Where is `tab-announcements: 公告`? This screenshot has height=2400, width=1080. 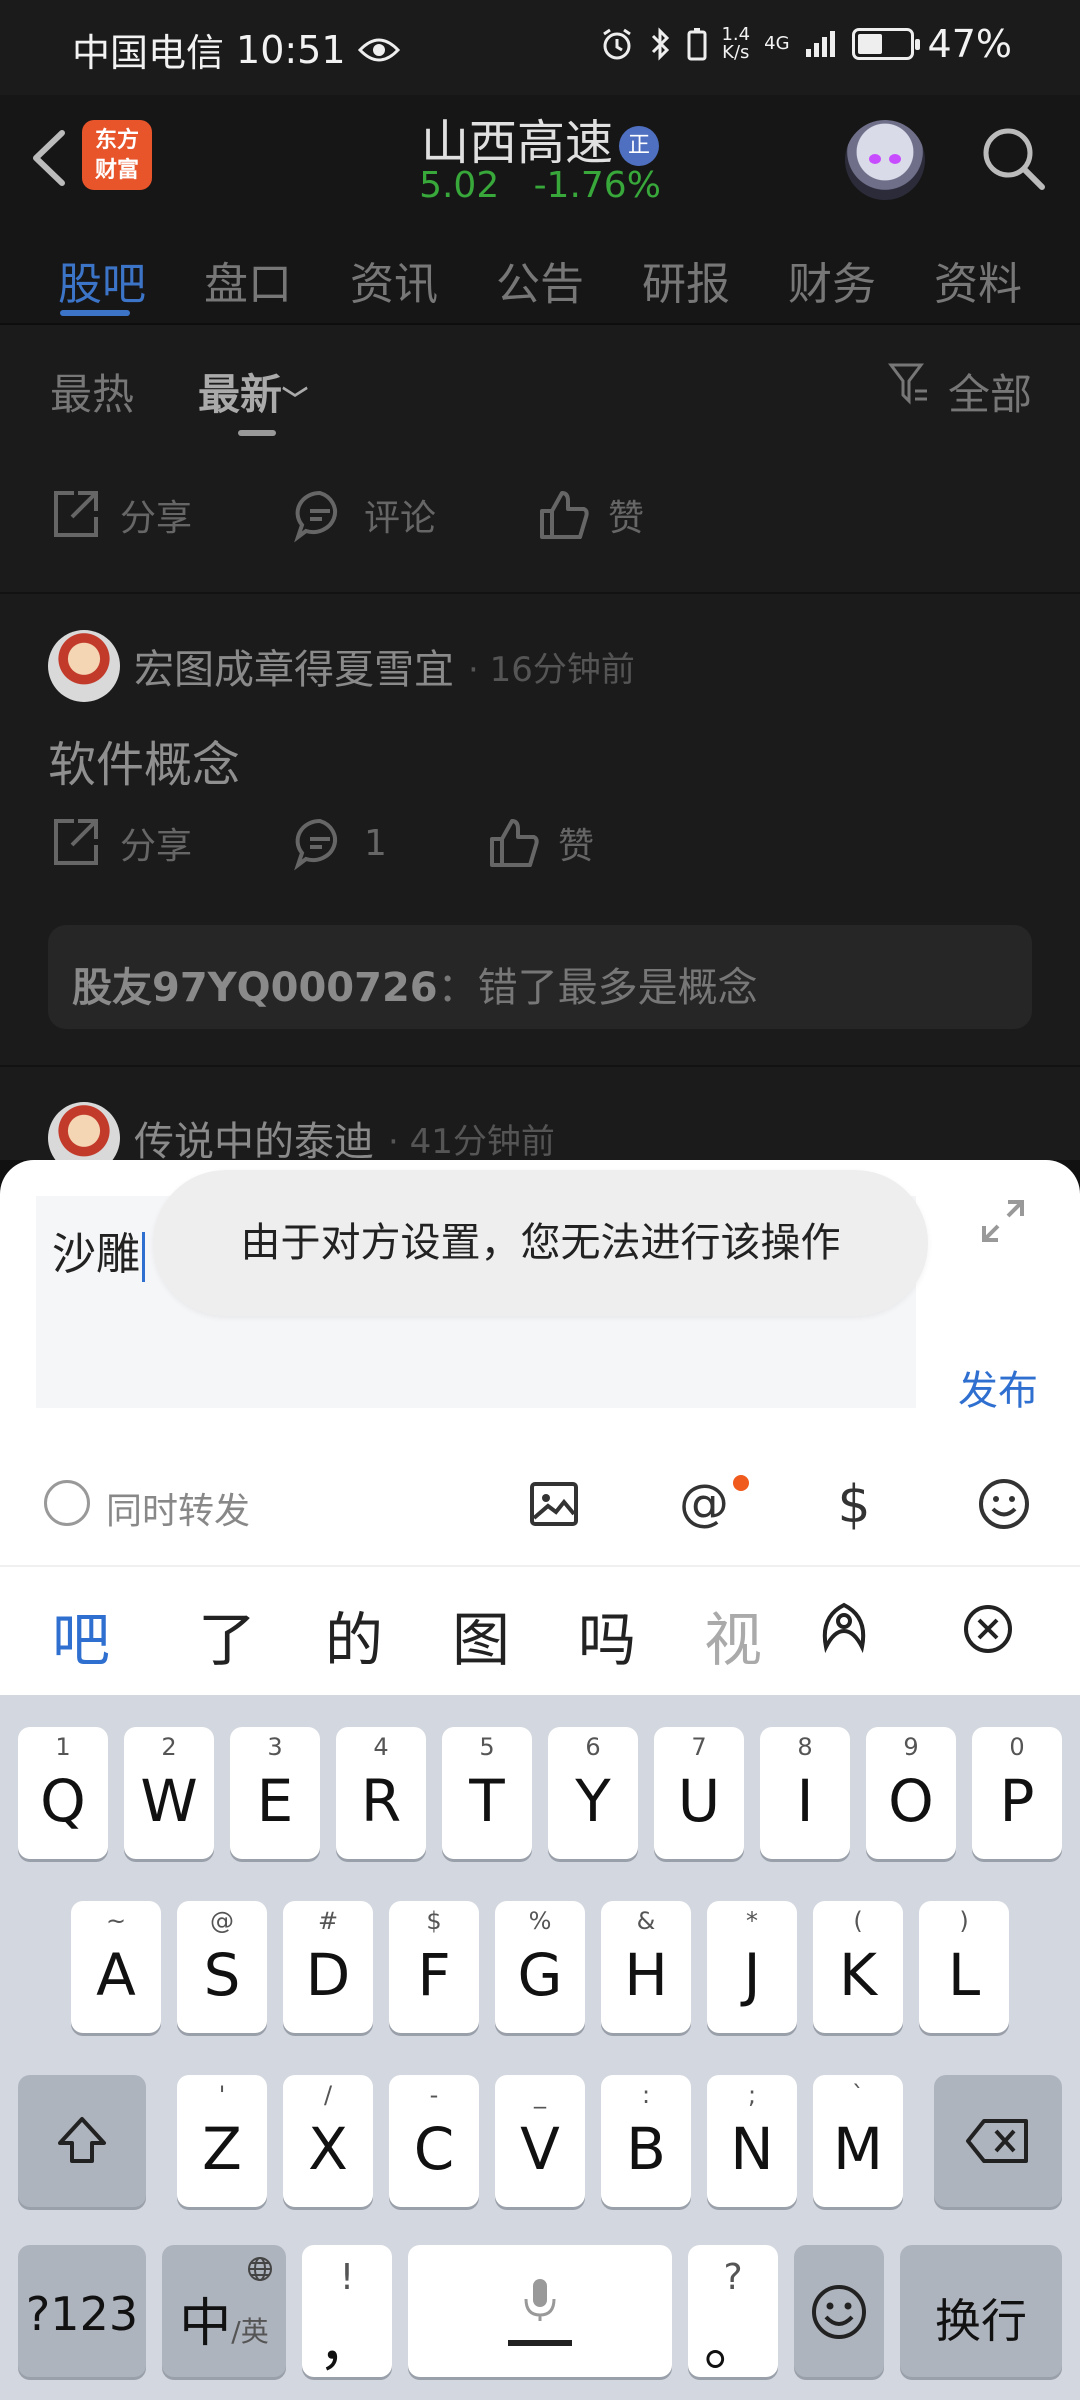
tab-announcements: 公告 is located at coordinates (540, 280).